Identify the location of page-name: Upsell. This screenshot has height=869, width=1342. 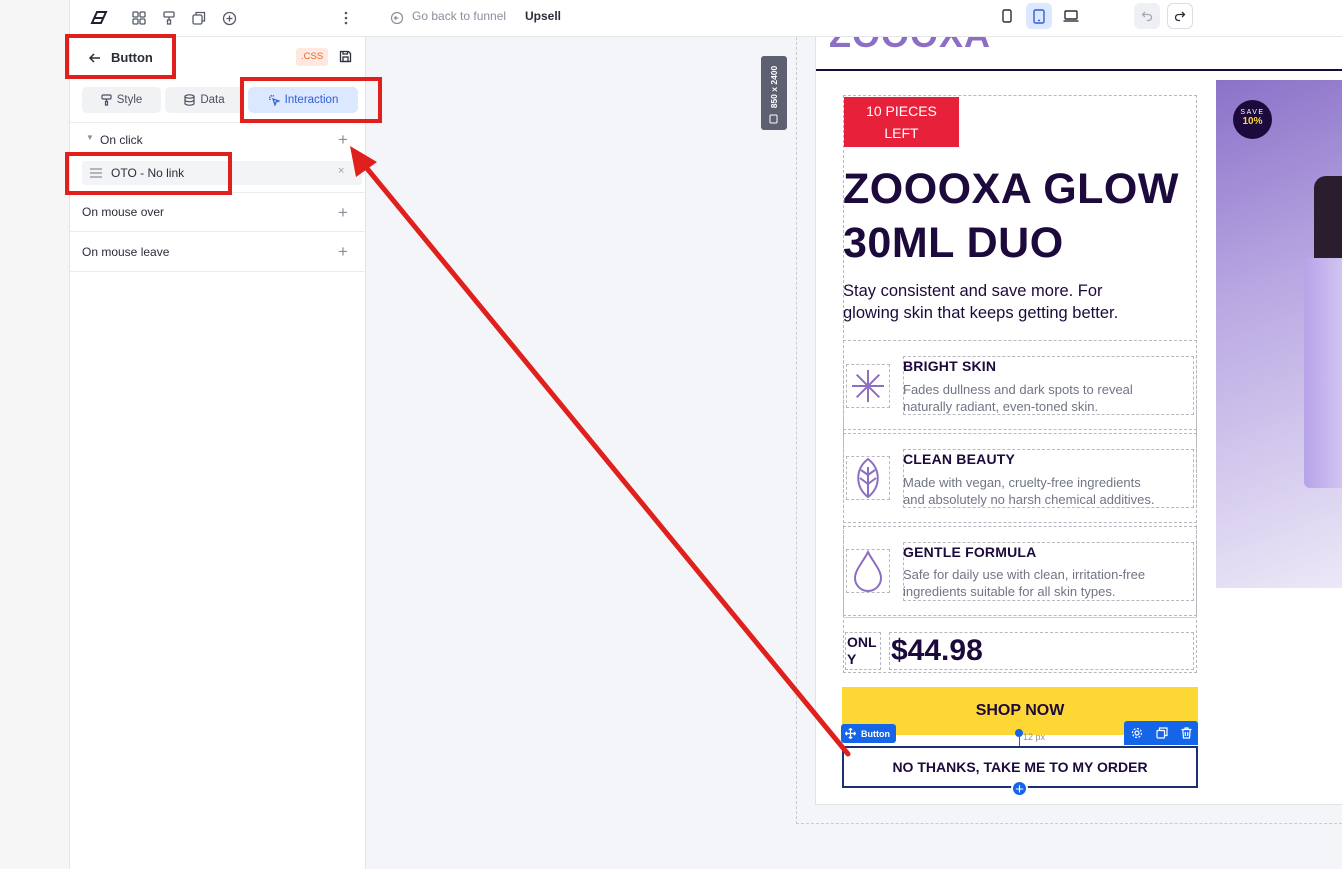
(543, 16).